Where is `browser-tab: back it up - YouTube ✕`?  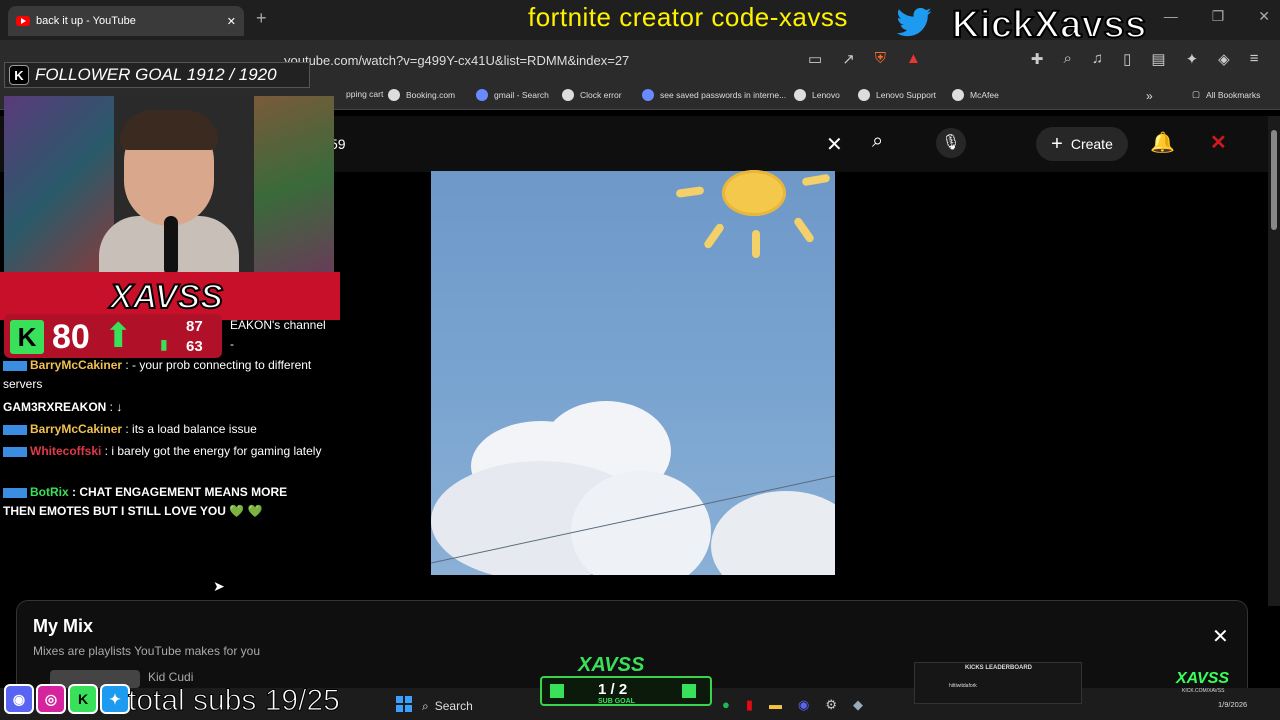
browser-tab: back it up - YouTube ✕ is located at coordinates (126, 21).